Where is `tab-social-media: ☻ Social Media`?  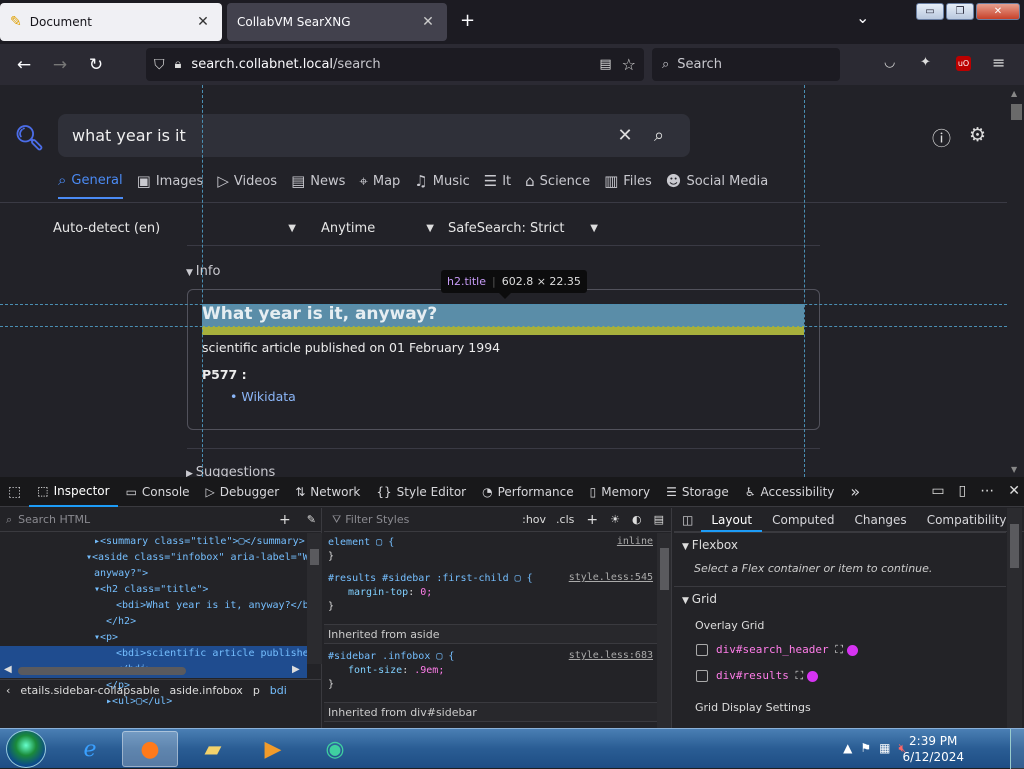 tab-social-media: ☻ Social Media is located at coordinates (717, 185).